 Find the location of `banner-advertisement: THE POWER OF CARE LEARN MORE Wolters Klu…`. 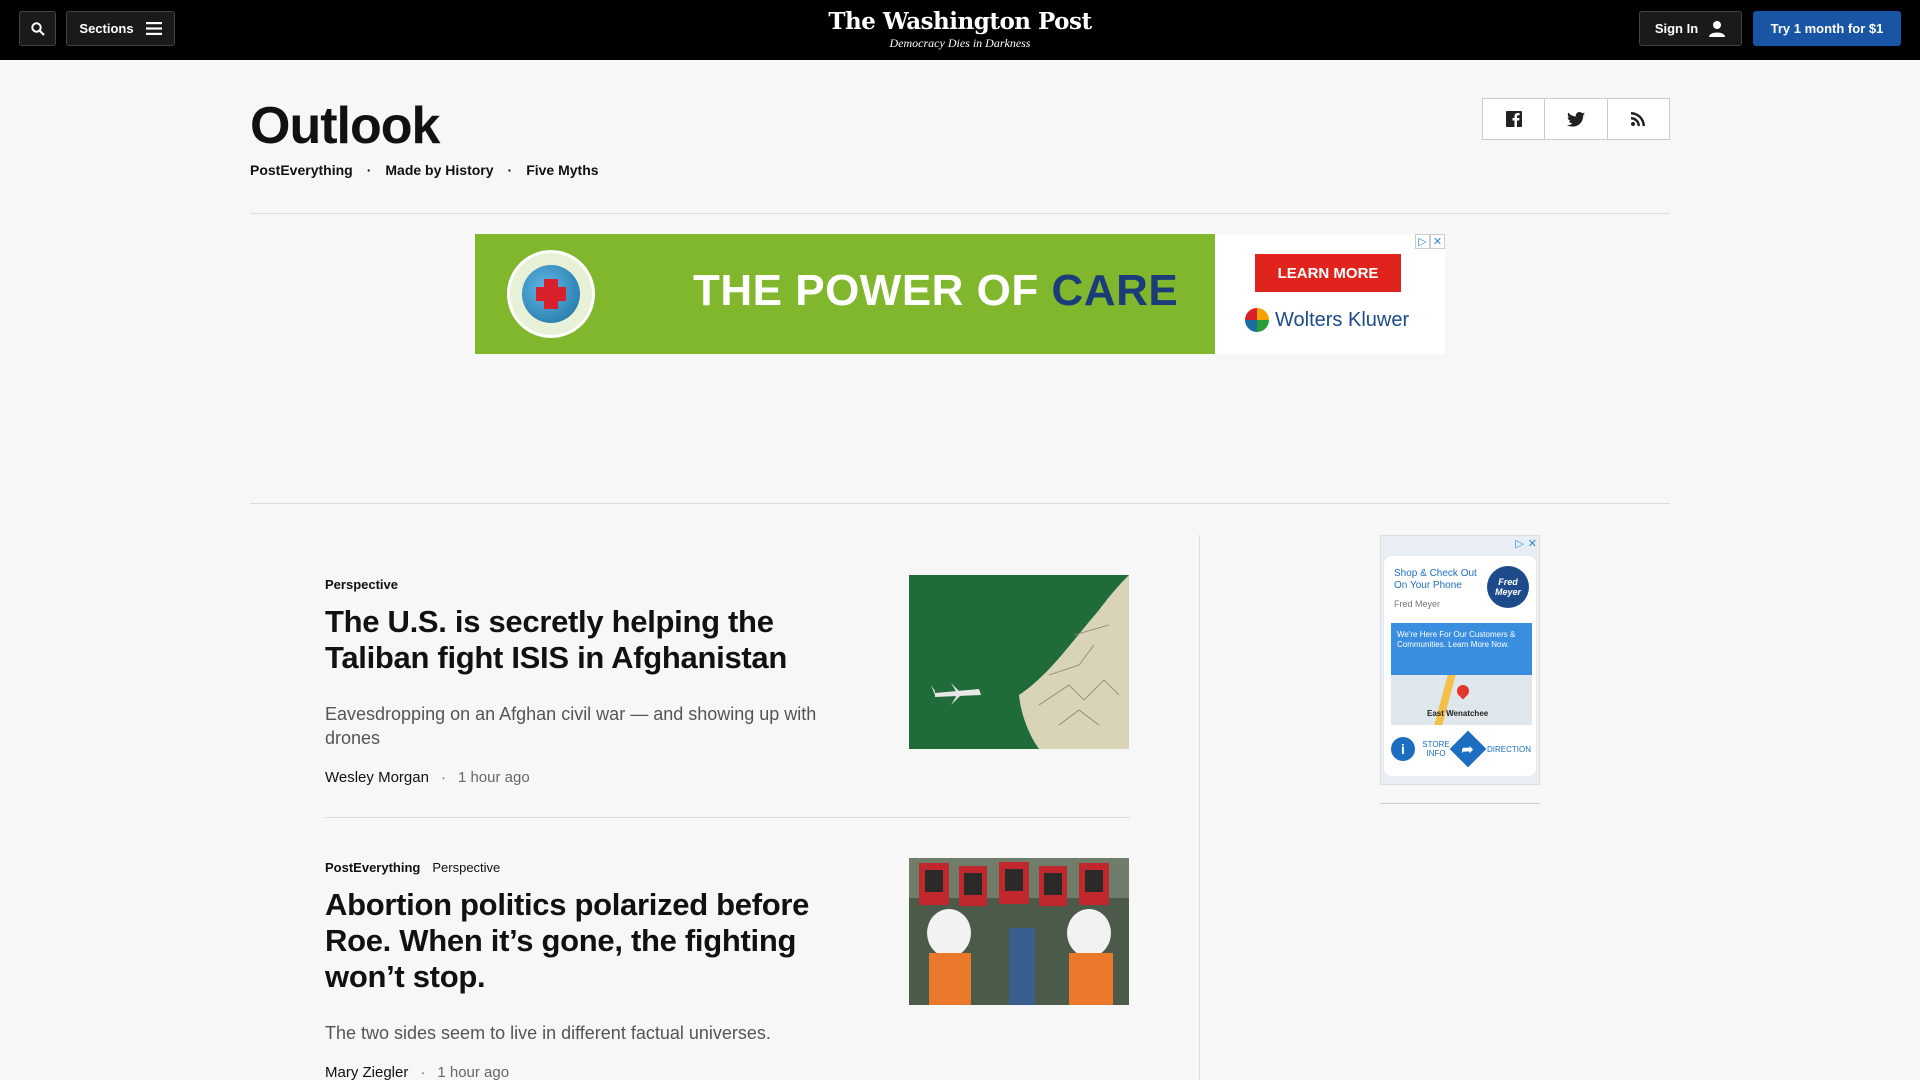

banner-advertisement: THE POWER OF CARE LEARN MORE Wolters Klu… is located at coordinates (960, 294).